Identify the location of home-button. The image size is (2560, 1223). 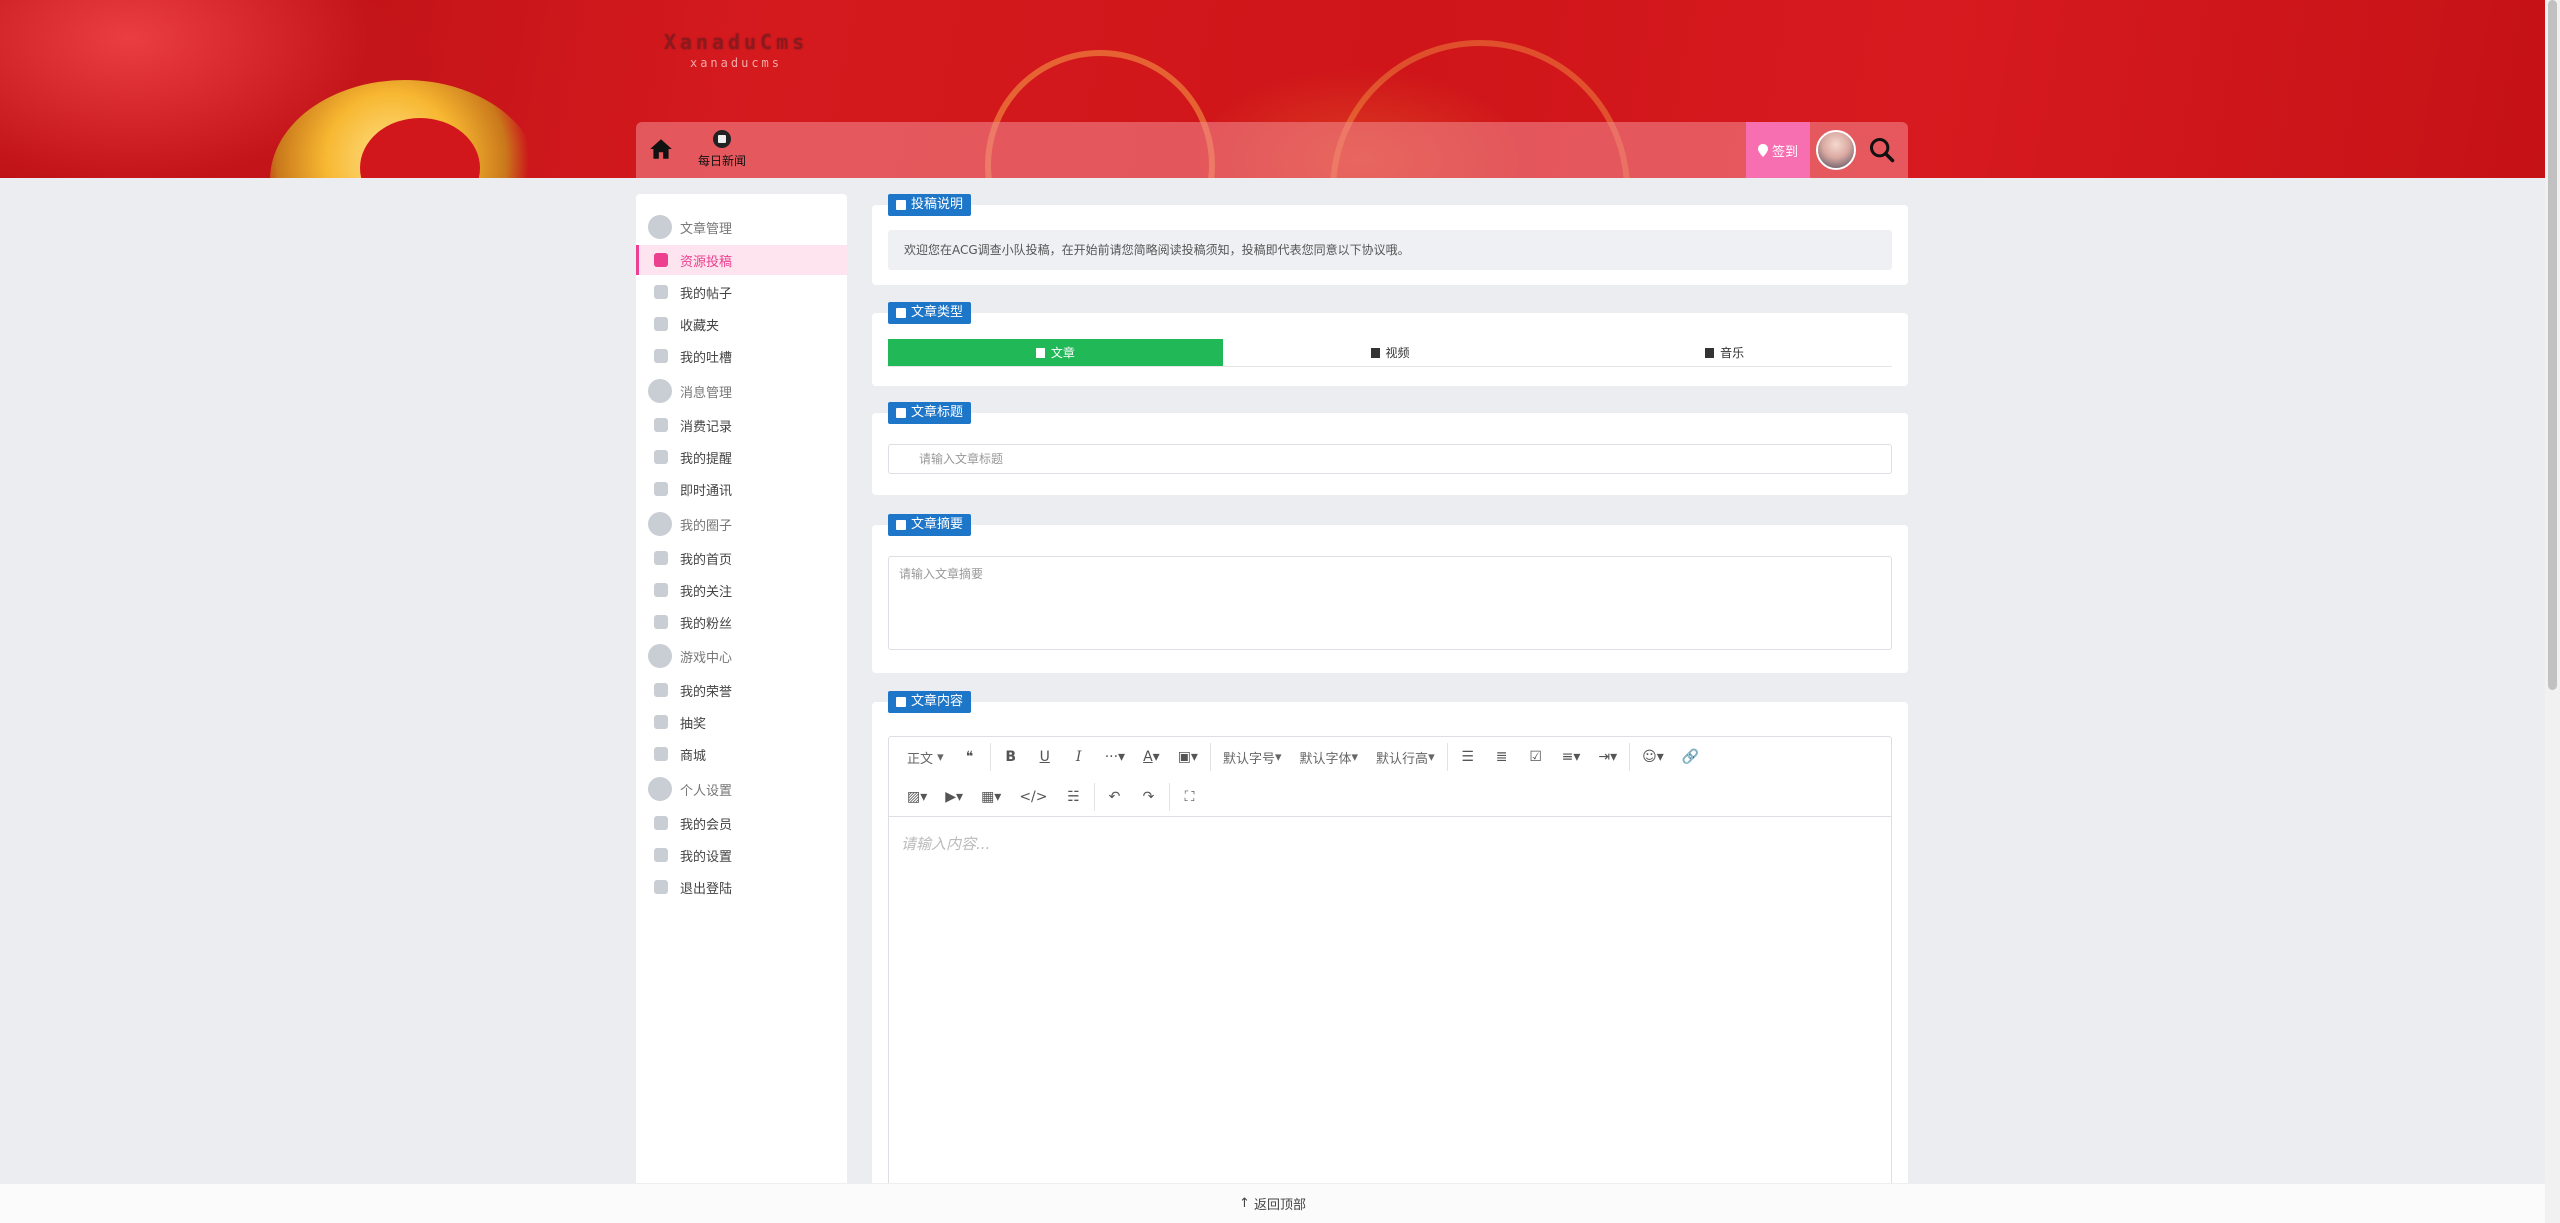
(661, 149).